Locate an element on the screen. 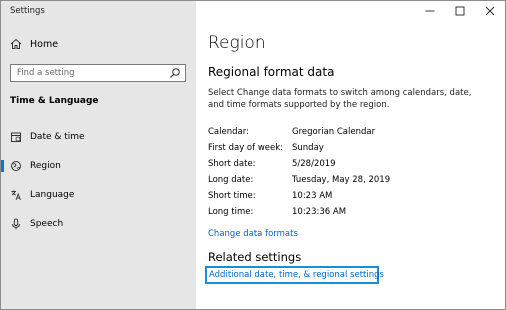 This screenshot has height=310, width=506. format-value: 10:23:36 AM is located at coordinates (319, 212).